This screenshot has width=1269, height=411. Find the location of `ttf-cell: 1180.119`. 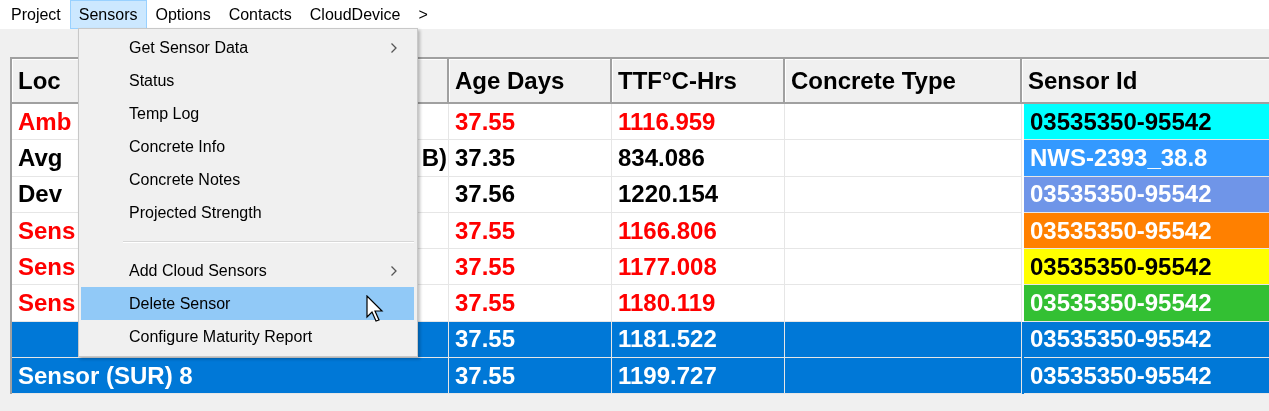

ttf-cell: 1180.119 is located at coordinates (698, 303).